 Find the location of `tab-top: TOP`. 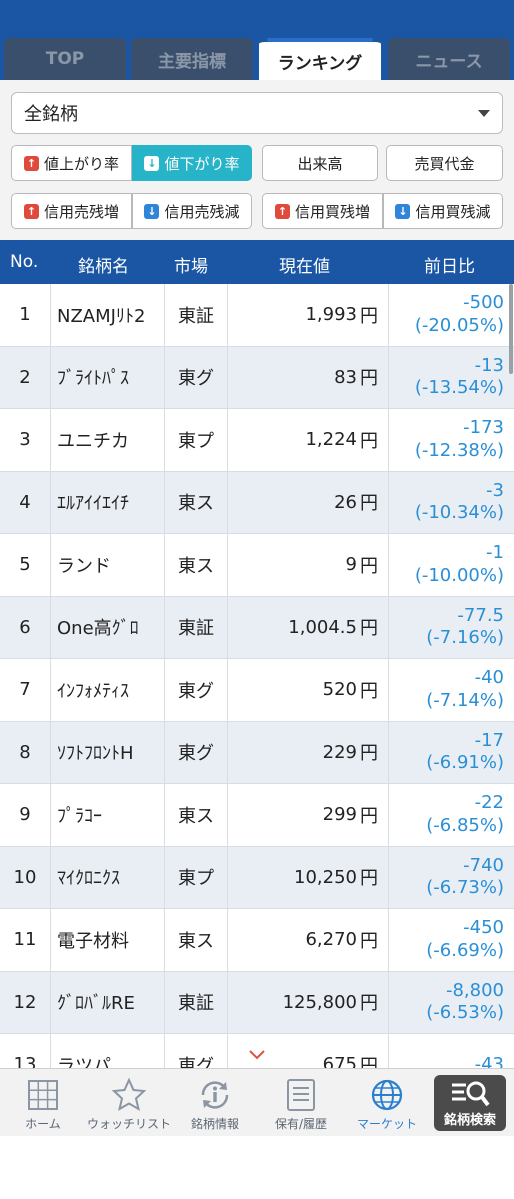

tab-top: TOP is located at coordinates (65, 59).